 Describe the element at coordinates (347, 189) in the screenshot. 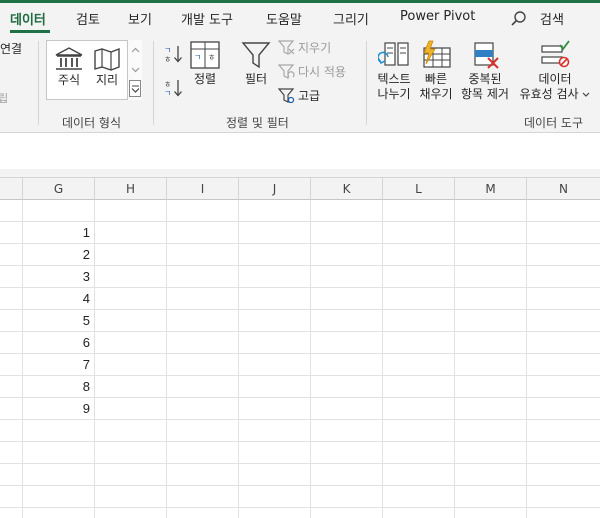

I see `column-header-k: K` at that location.